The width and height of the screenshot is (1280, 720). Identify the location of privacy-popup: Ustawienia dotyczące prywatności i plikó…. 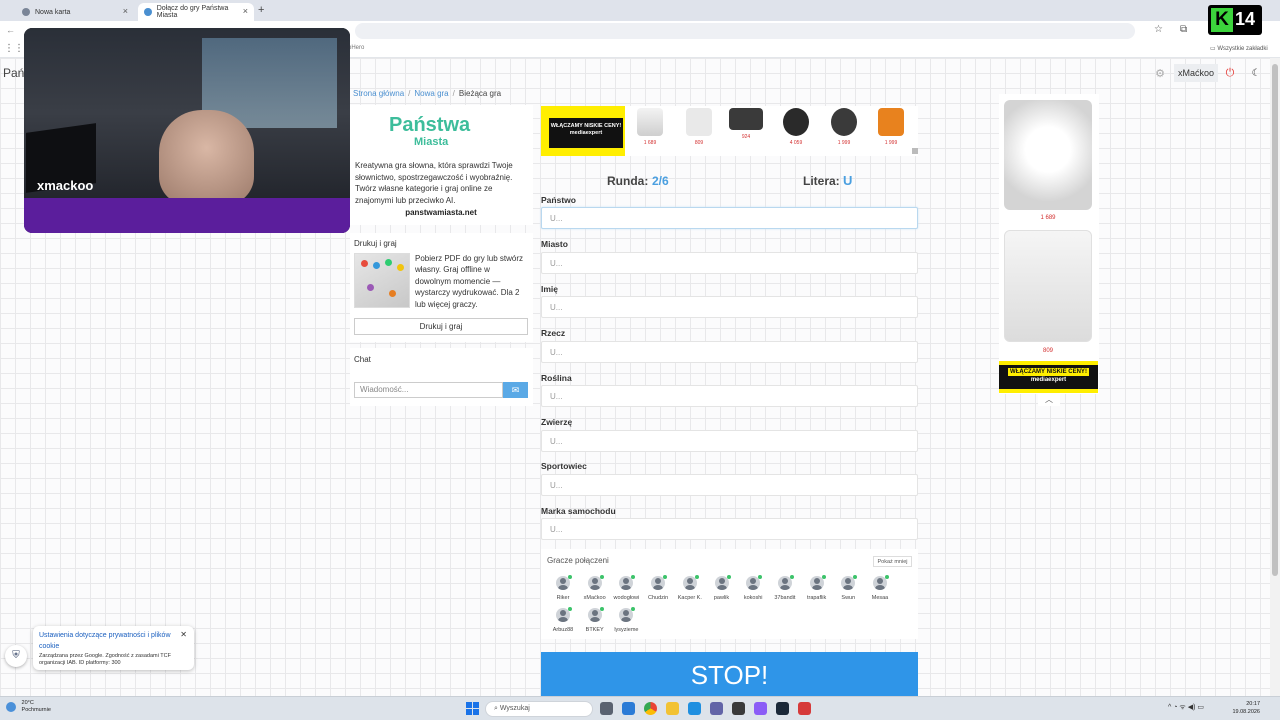
(113, 648).